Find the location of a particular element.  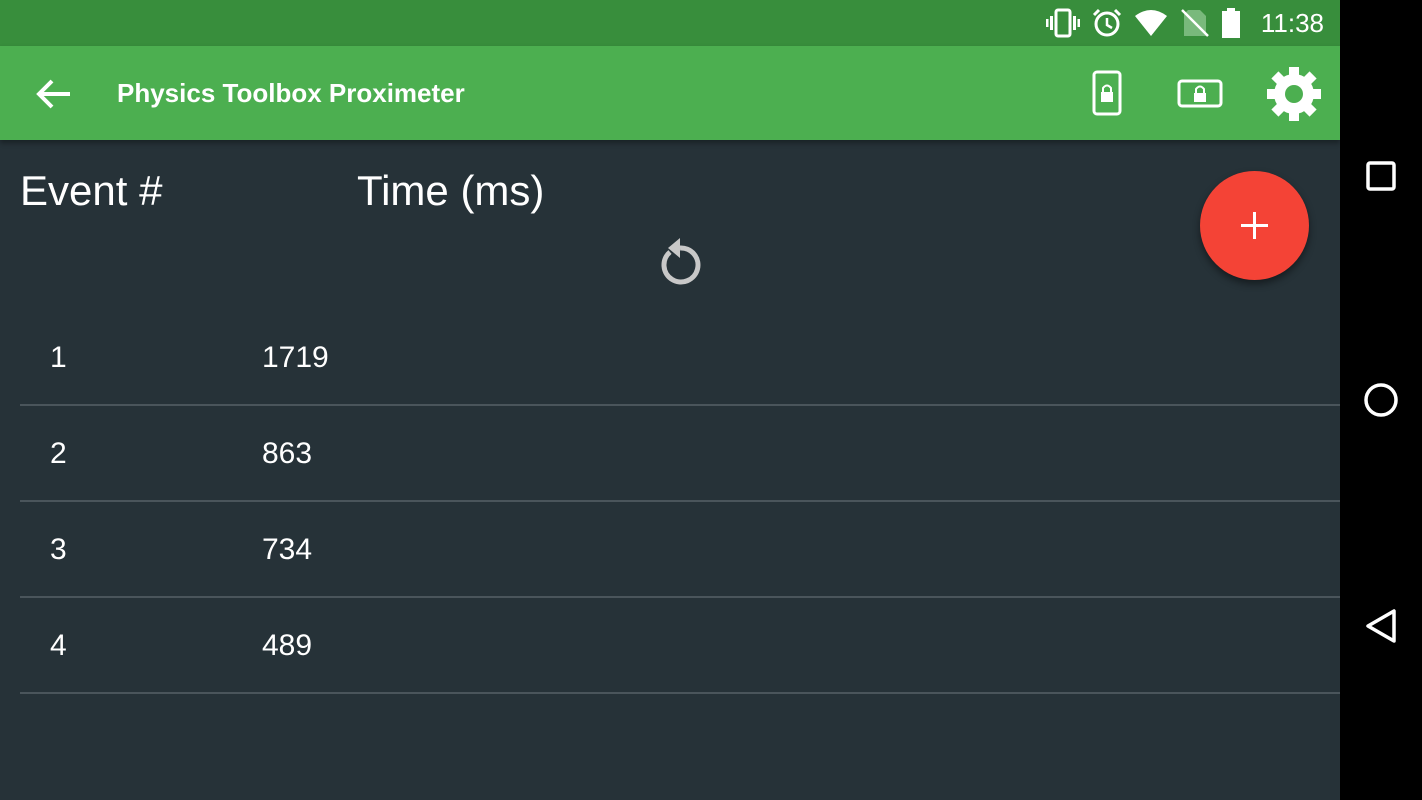

add-event-fab is located at coordinates (1254, 225).